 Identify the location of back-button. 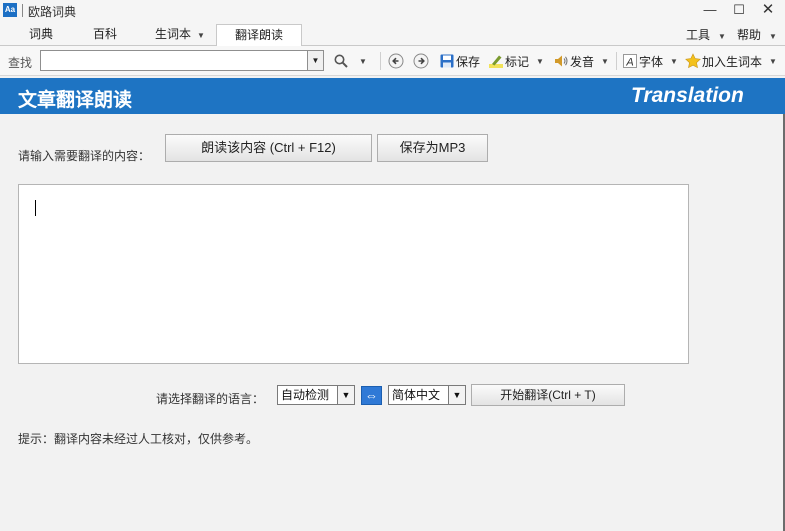
(396, 61).